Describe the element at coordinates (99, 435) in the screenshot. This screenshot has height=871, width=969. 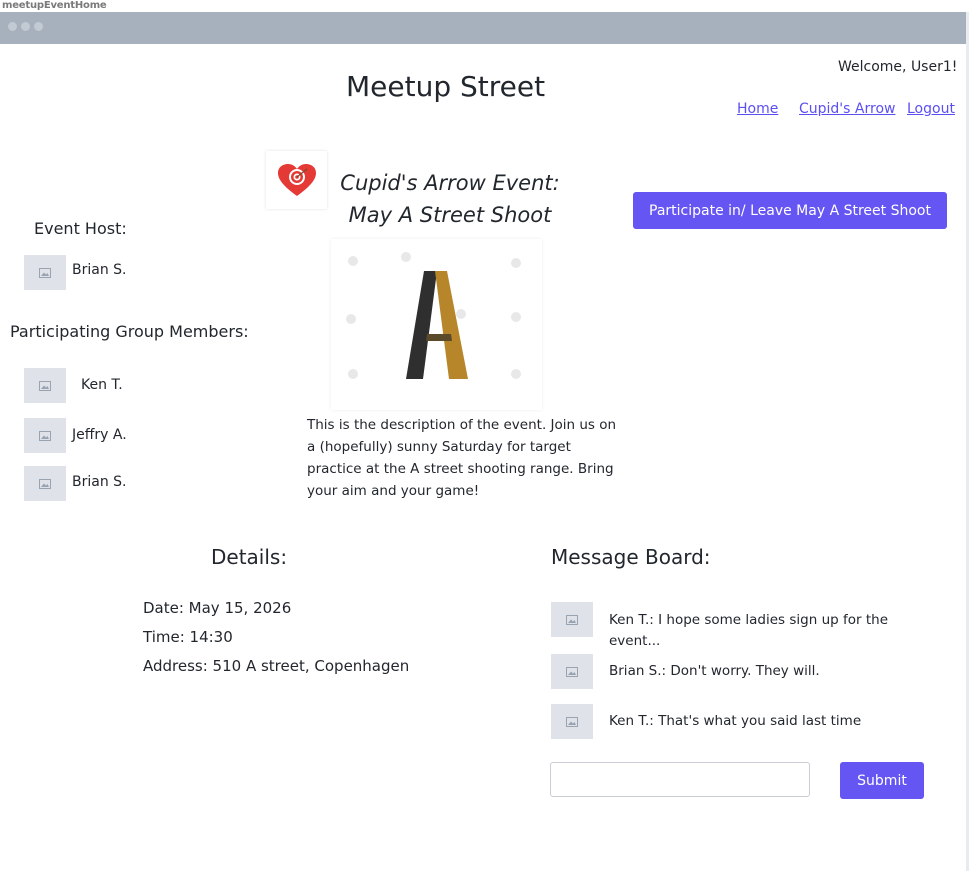
I see `member-name: Jeffry A.` at that location.